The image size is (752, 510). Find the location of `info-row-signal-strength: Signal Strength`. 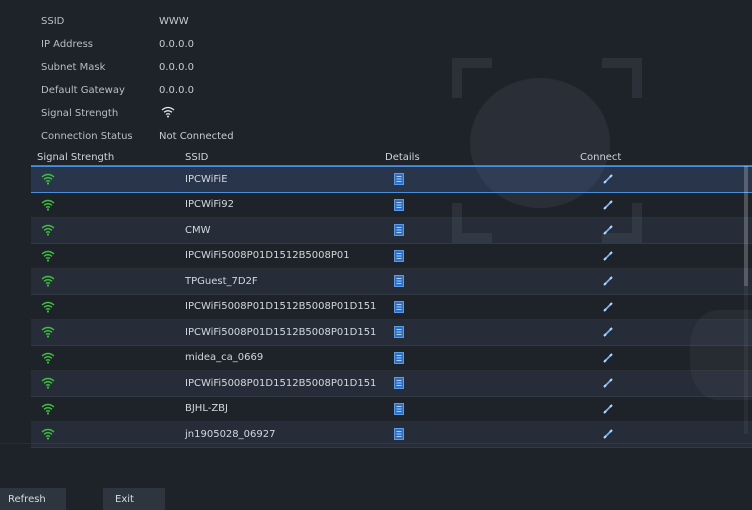

info-row-signal-strength: Signal Strength is located at coordinates (130, 113).